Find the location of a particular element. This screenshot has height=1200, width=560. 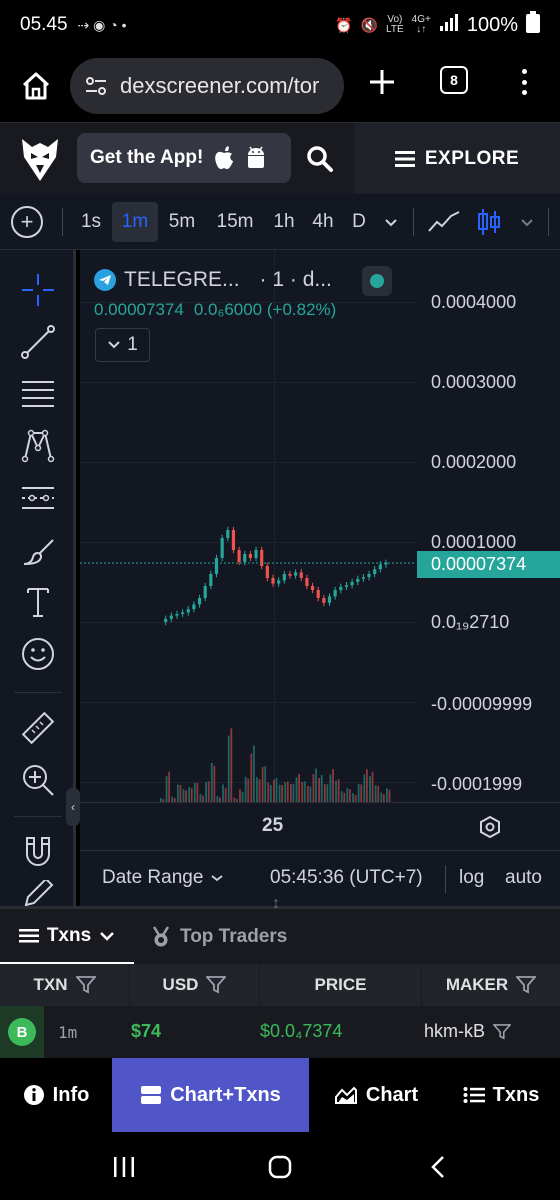

home-nav-icon is located at coordinates (280, 1167).